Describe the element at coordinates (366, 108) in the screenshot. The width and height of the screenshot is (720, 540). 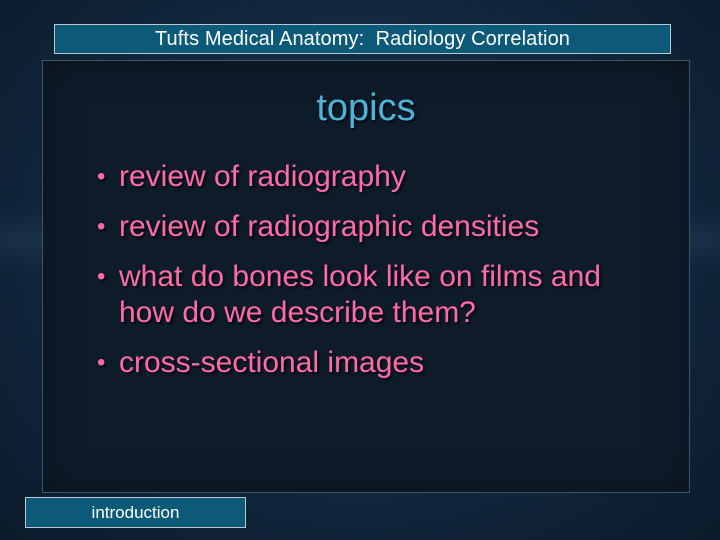
I see `slide-title: topics` at that location.